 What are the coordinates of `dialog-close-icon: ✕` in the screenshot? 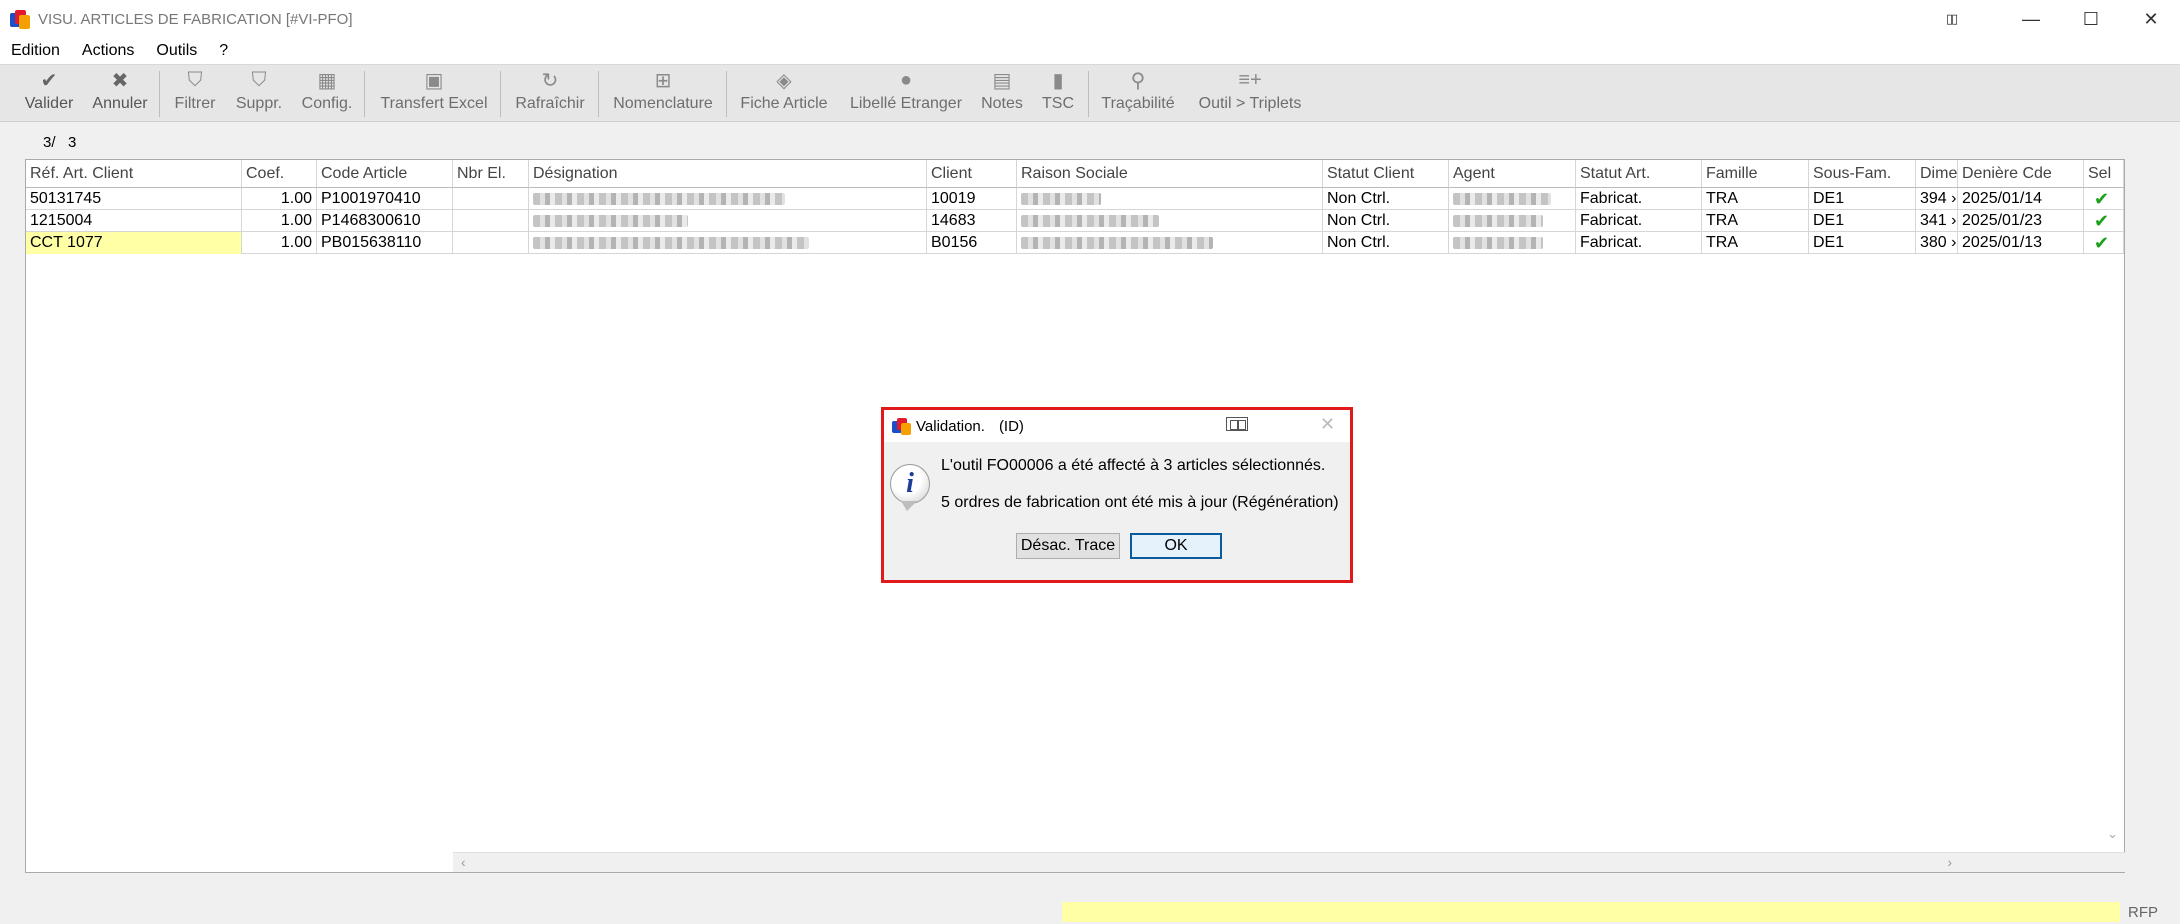 It's located at (1327, 424).